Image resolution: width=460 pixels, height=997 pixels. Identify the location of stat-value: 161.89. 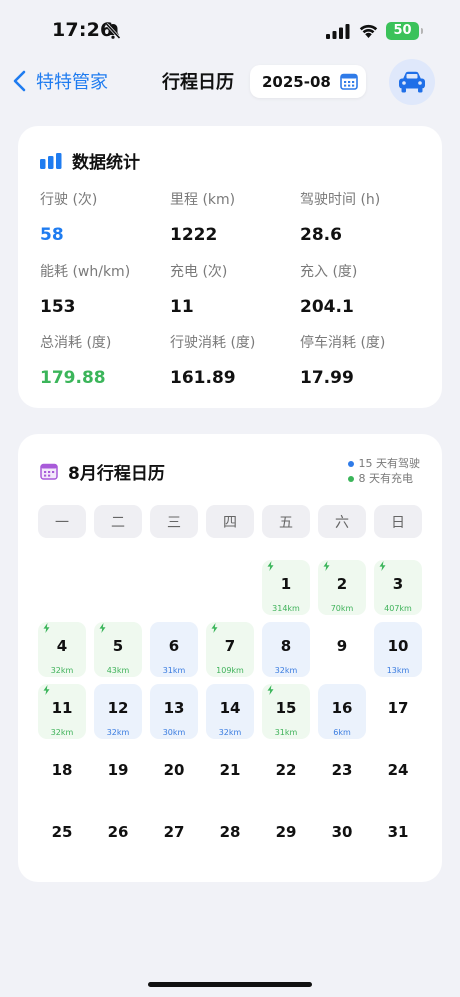
(203, 378).